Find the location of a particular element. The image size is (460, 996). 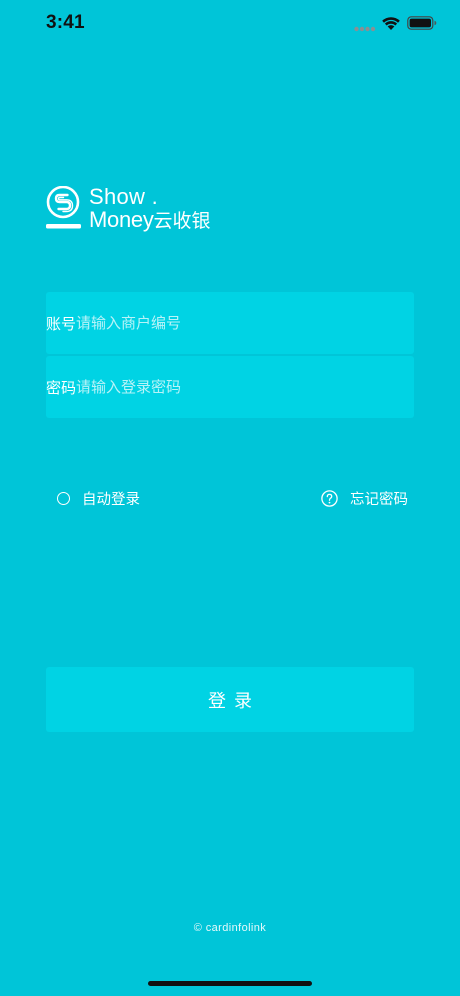

logo-text-money: Money云收银 is located at coordinates (150, 220).